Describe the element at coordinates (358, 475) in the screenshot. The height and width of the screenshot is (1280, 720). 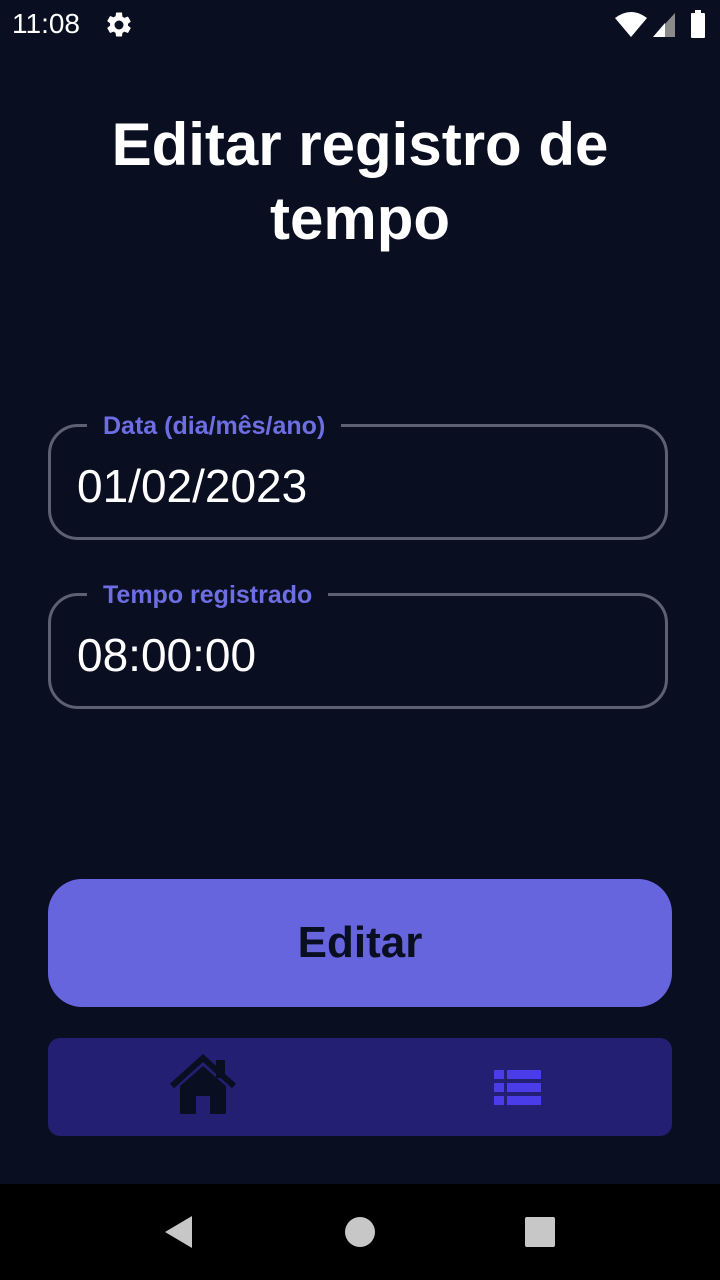
I see `date-field: Data (dia/mês/ano) 01/02/2023` at that location.